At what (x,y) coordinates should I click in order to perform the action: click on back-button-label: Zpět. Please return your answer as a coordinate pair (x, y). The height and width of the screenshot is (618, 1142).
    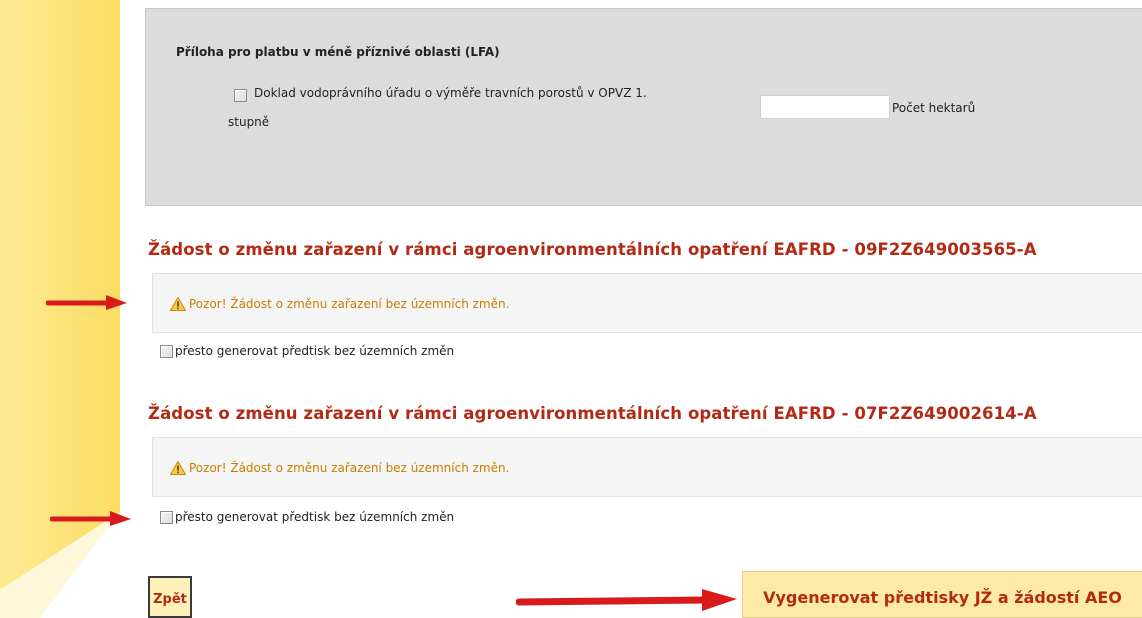
    Looking at the image, I should click on (170, 599).